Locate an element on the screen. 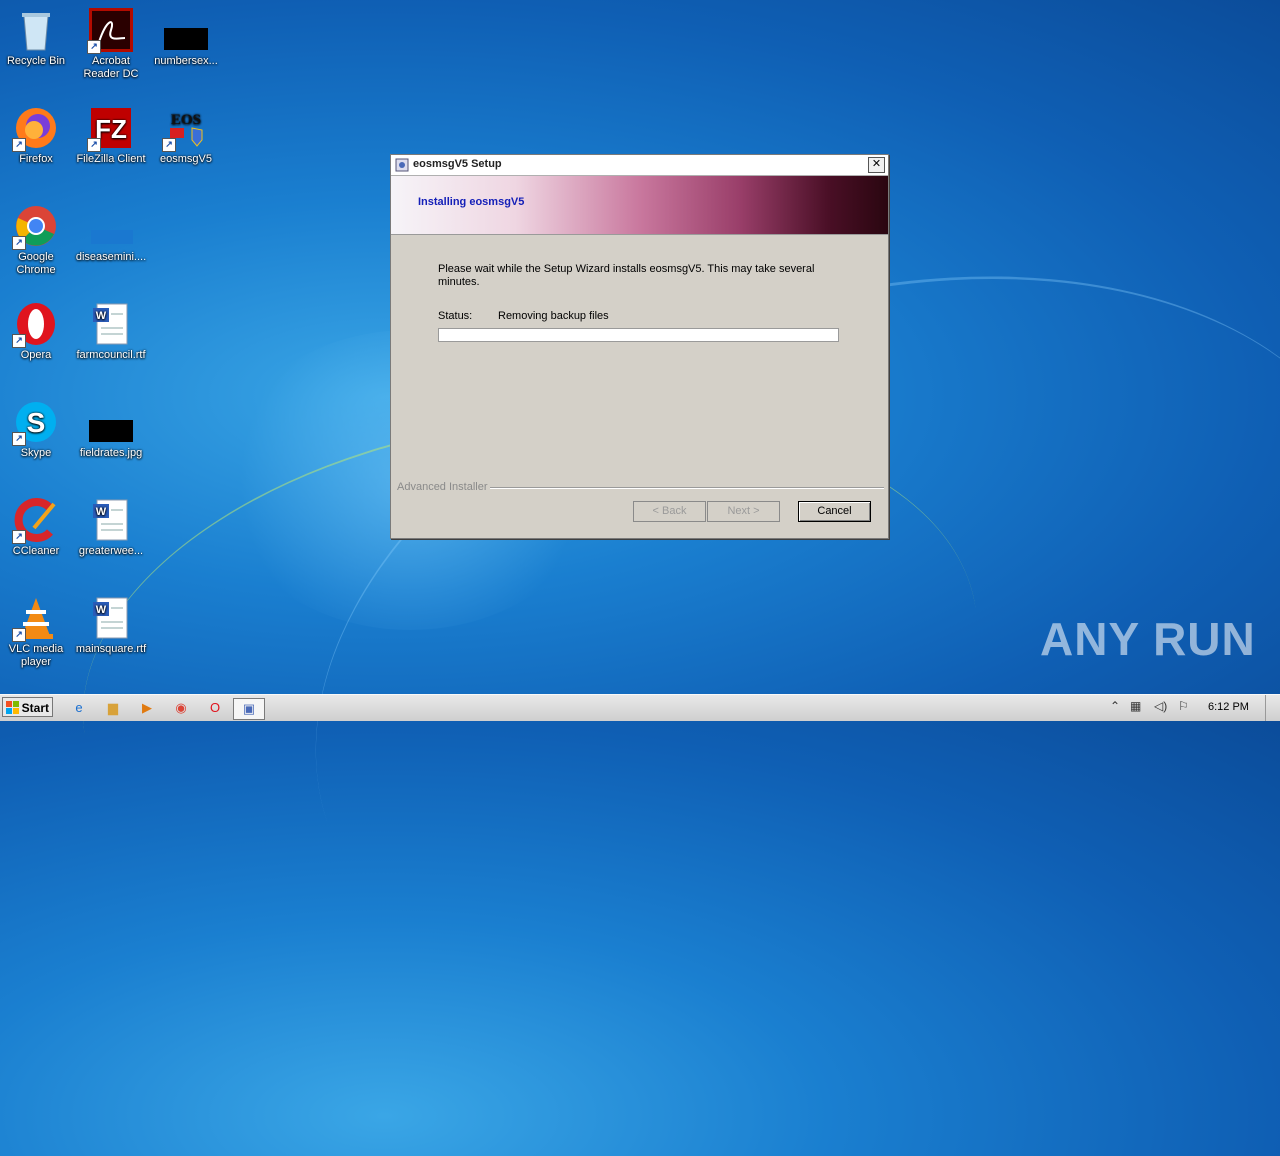 The image size is (1280, 1156). opera-taskbar-icon: O is located at coordinates (215, 708).